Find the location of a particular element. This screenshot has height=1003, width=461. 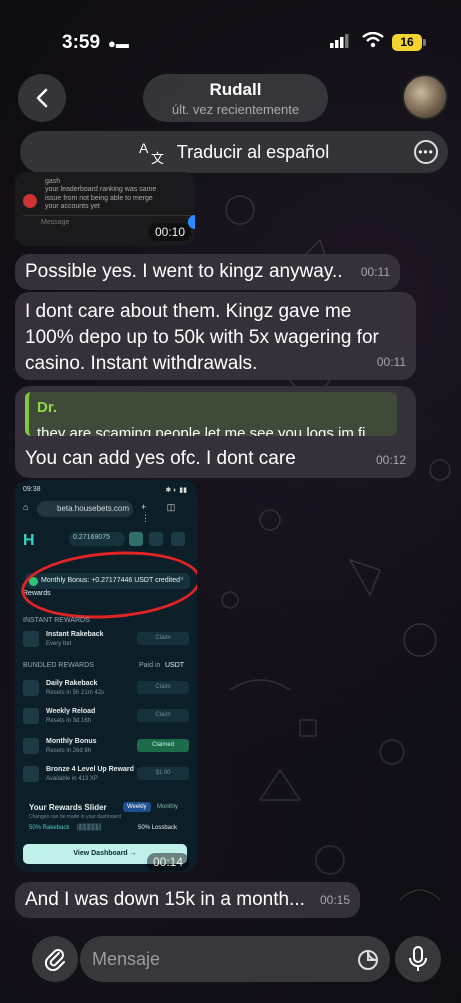

chevron-left-icon is located at coordinates (42, 98).